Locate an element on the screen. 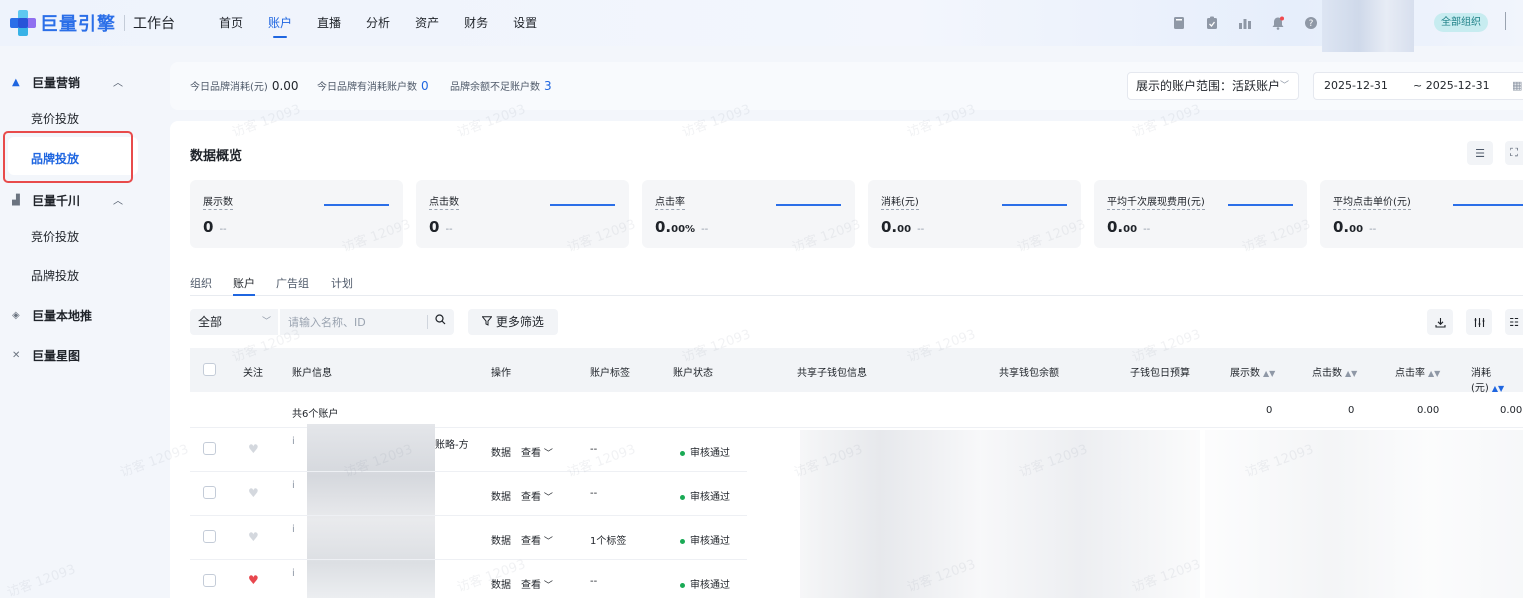 The image size is (1523, 598). clipboard-icon is located at coordinates (1212, 23).